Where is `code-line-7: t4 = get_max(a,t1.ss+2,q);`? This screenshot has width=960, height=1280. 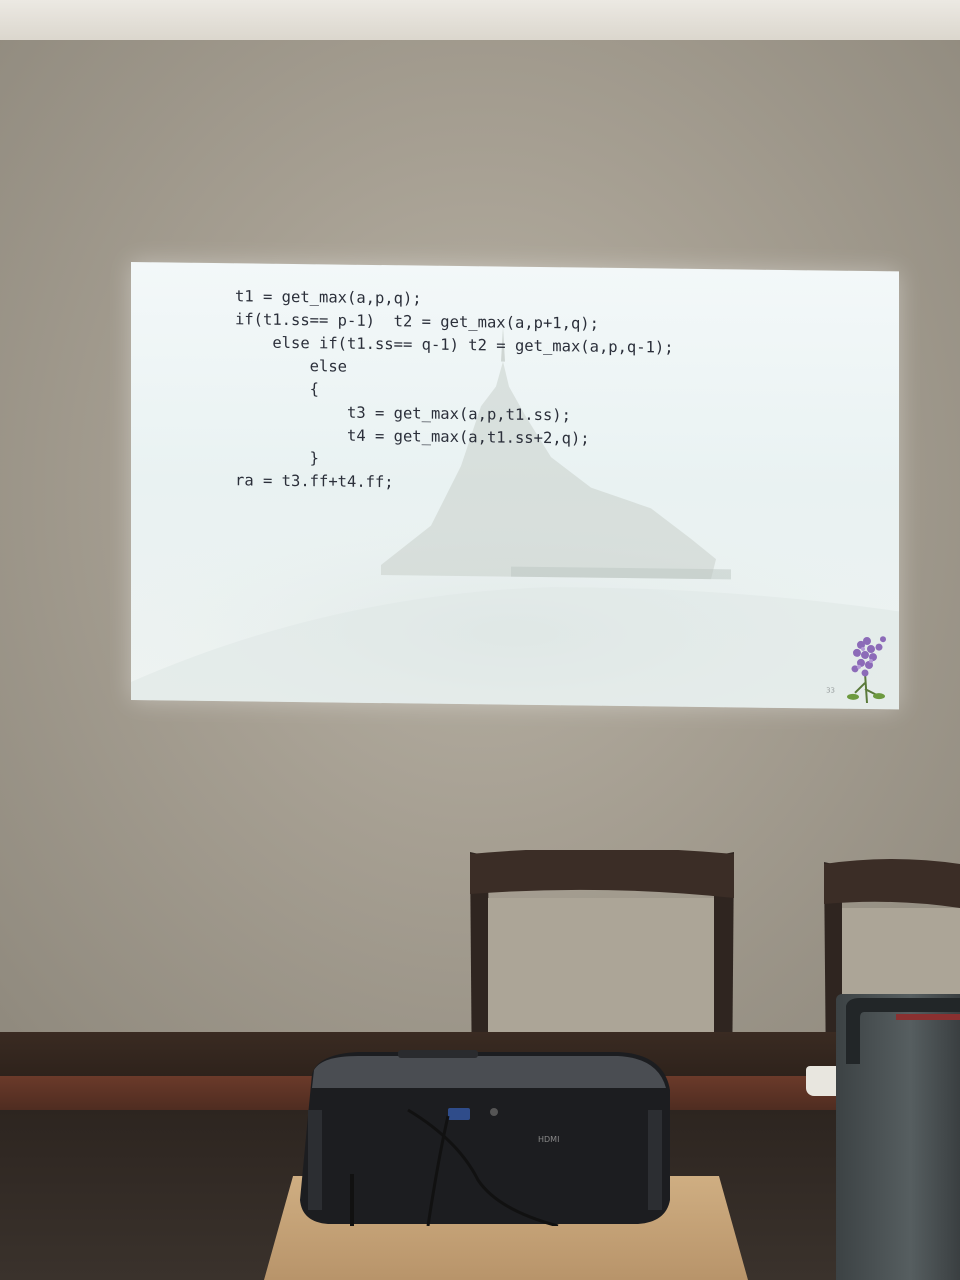
code-line-7: t4 = get_max(a,t1.ss+2,q); is located at coordinates (412, 436).